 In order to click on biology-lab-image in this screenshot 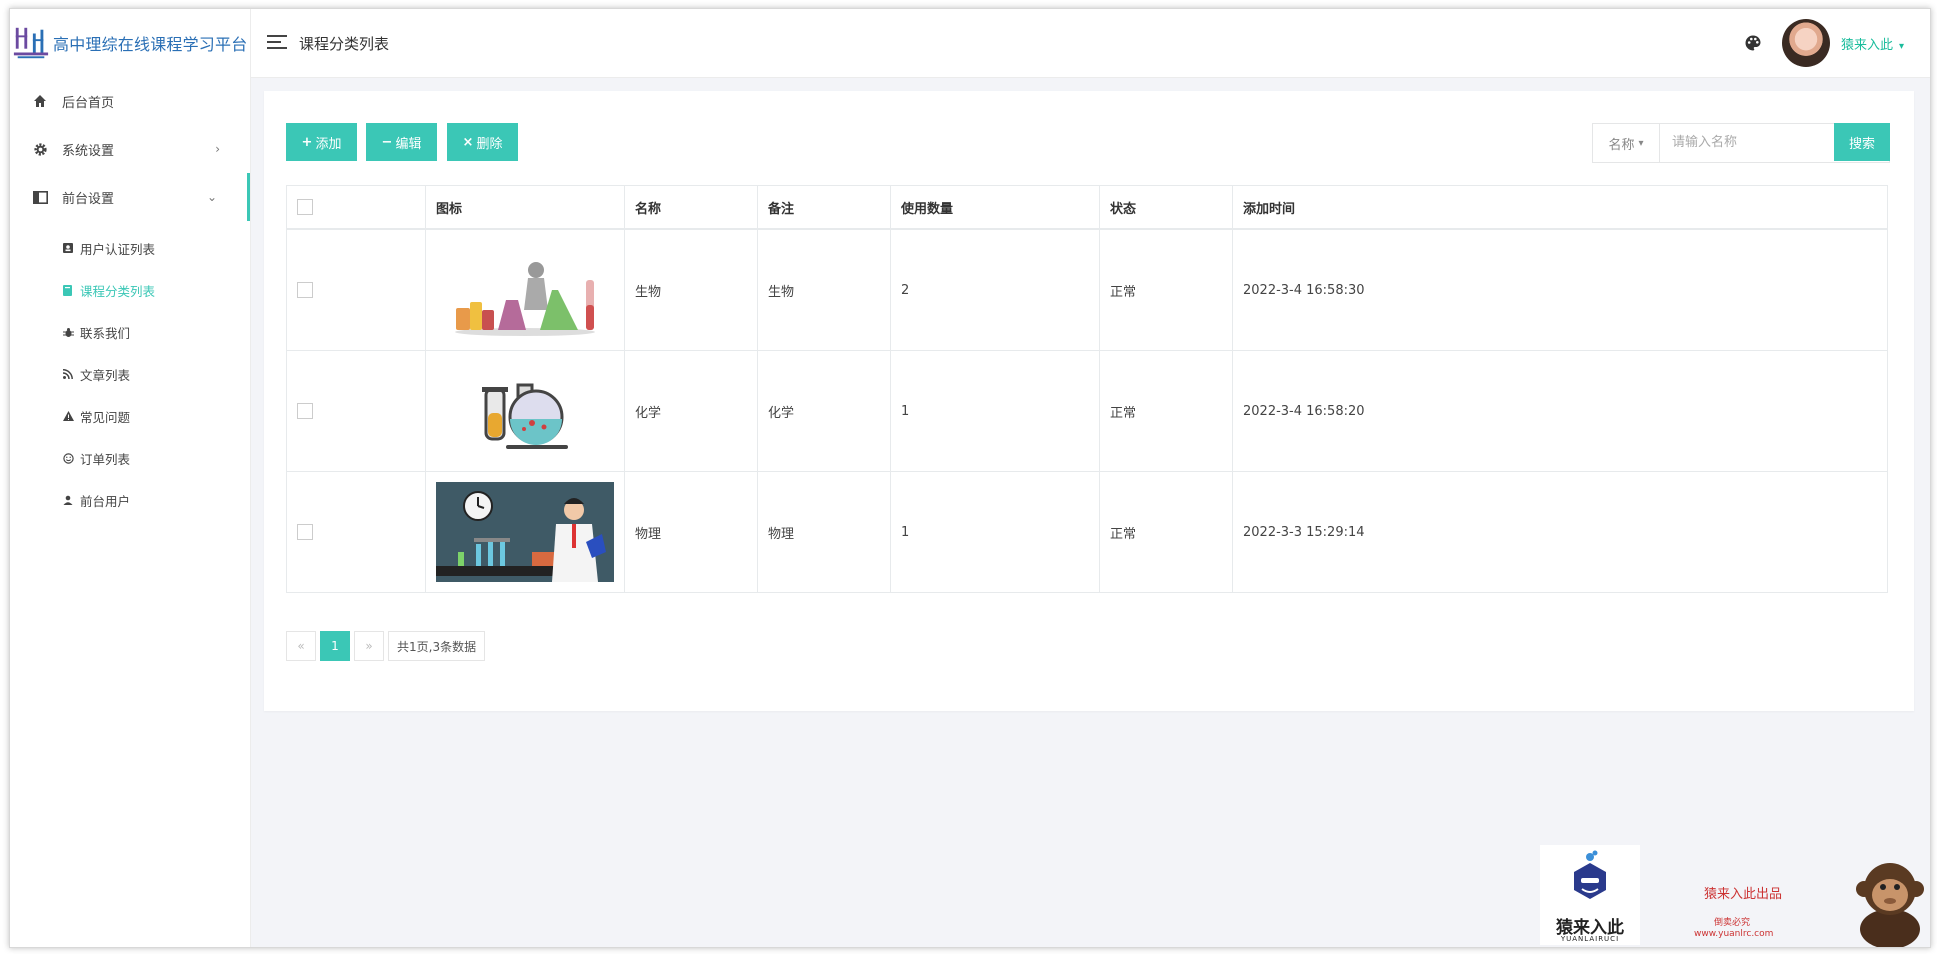, I will do `click(525, 290)`.